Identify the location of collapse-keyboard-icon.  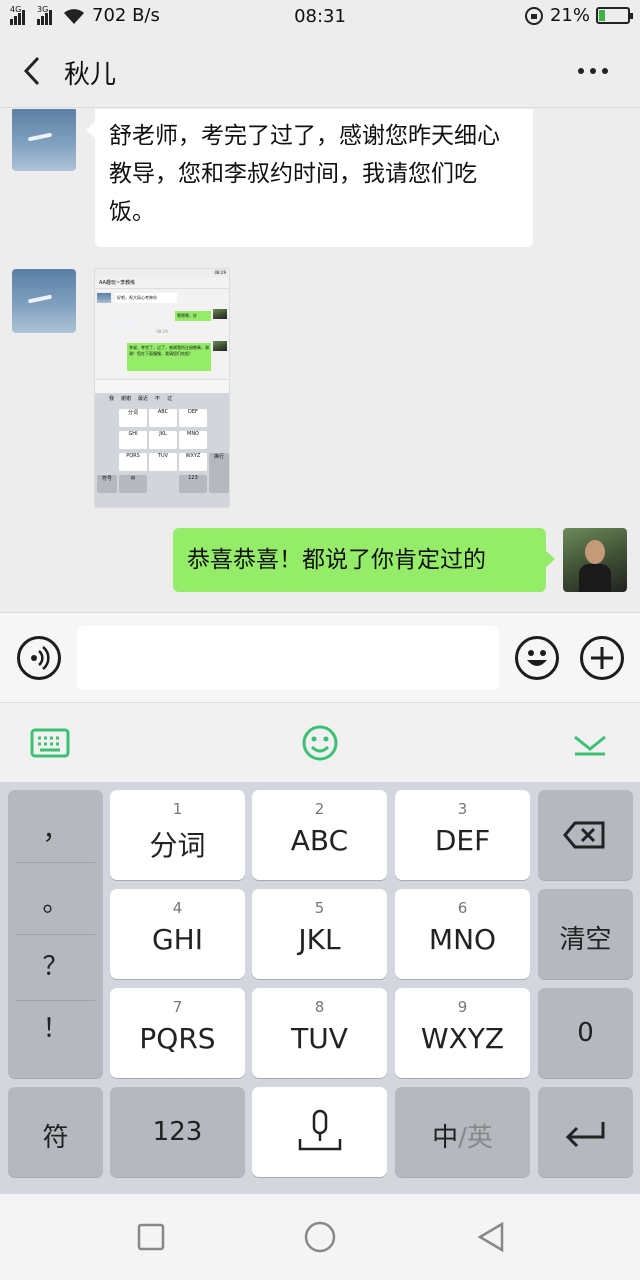
(590, 743).